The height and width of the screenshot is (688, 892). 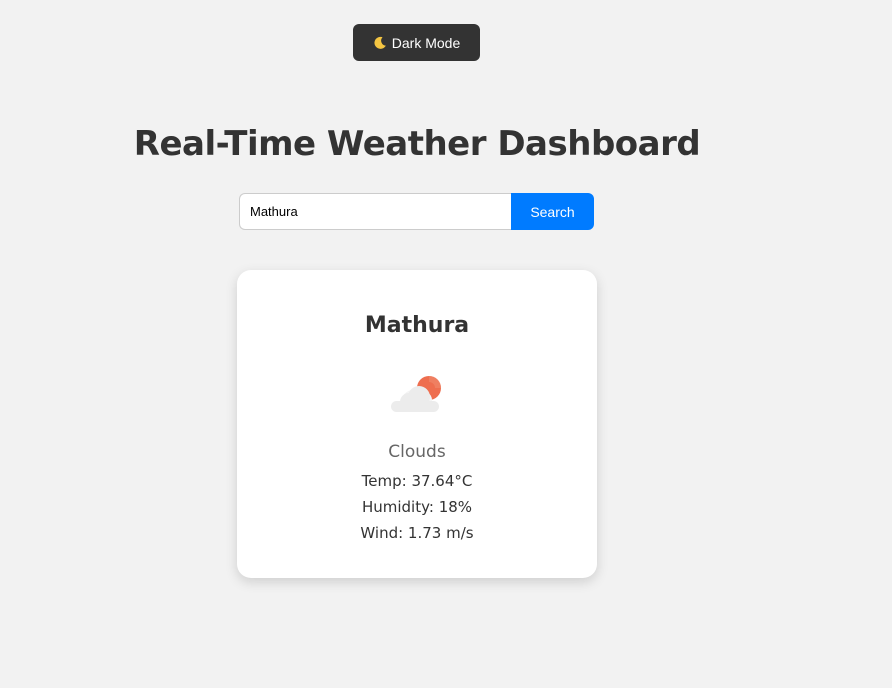 I want to click on city-search-input, so click(x=375, y=211).